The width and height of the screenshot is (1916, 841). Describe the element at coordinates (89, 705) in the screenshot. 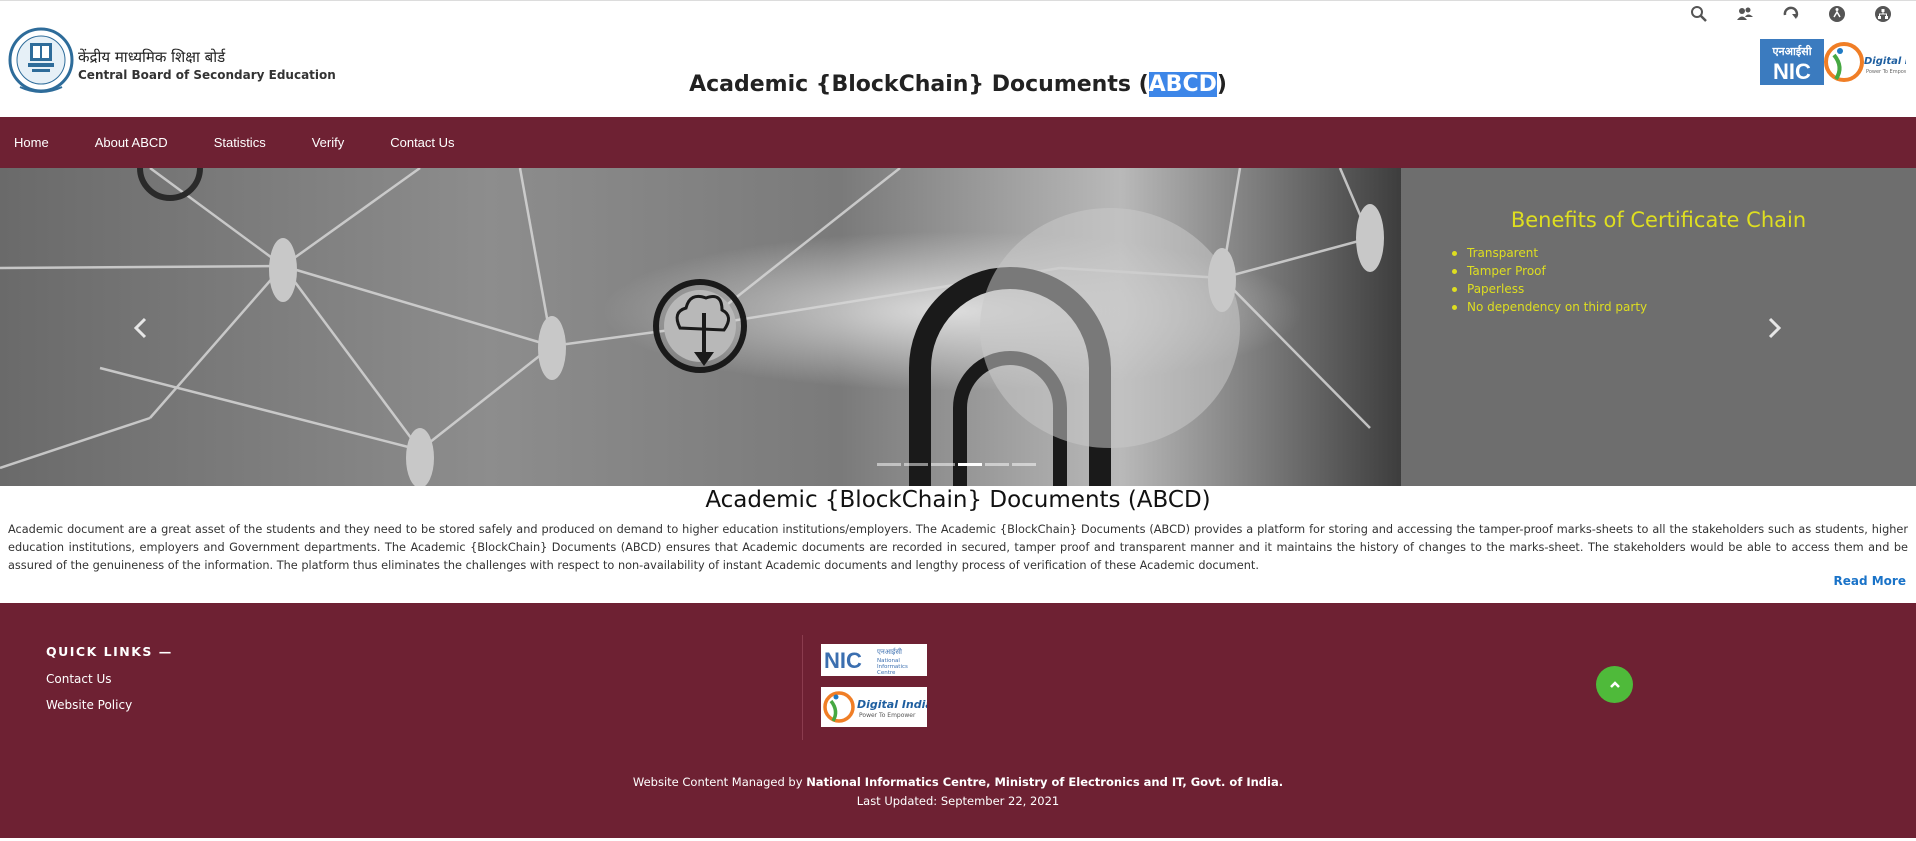

I see `footer-link-website-policy: Website Policy` at that location.